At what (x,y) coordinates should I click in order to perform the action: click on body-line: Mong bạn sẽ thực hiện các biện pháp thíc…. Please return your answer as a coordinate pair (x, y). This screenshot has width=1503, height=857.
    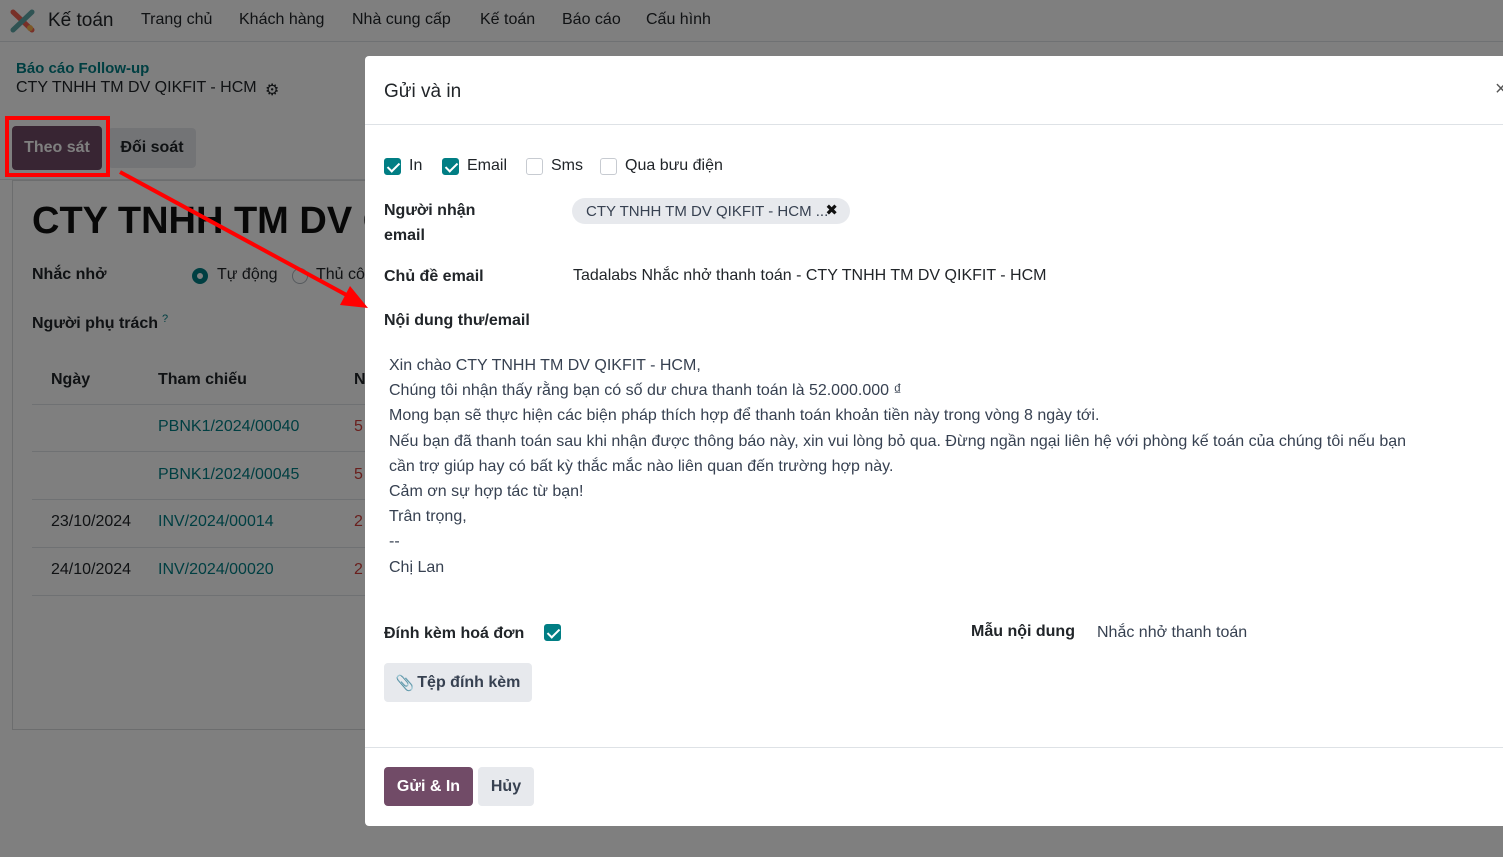
    Looking at the image, I should click on (744, 416).